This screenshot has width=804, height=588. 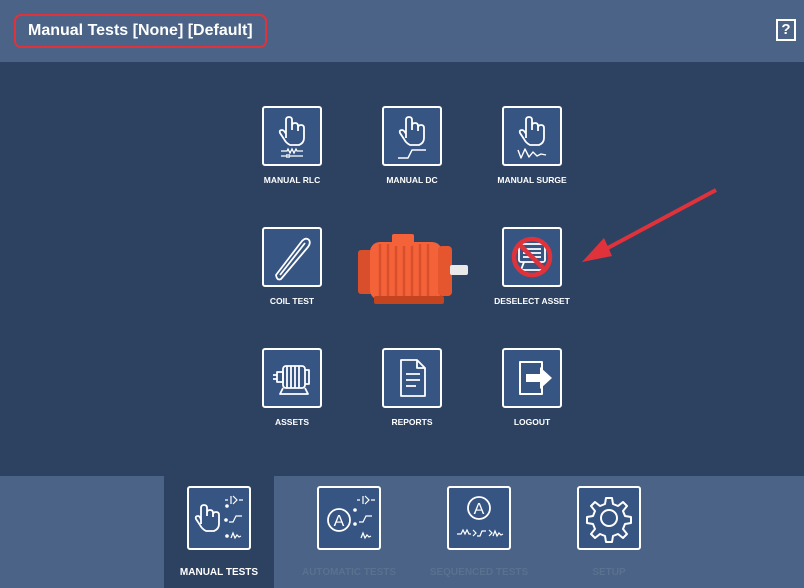 I want to click on tab-automatic-tests: A AUTOMATIC TESTS, so click(x=349, y=532).